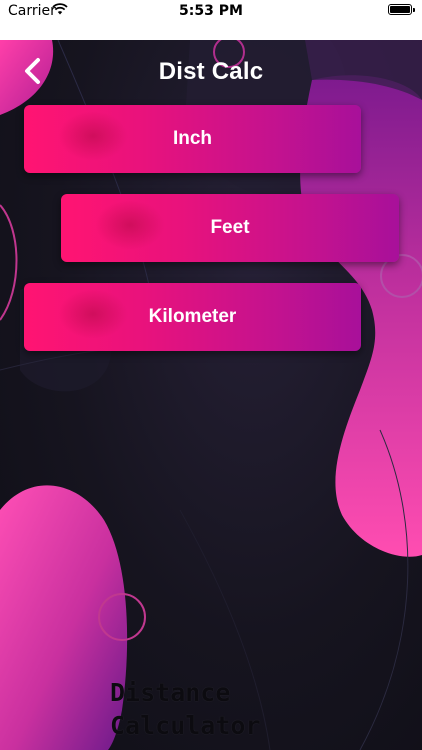 The height and width of the screenshot is (750, 422). Describe the element at coordinates (211, 11) in the screenshot. I see `clock: 5:53 PM` at that location.